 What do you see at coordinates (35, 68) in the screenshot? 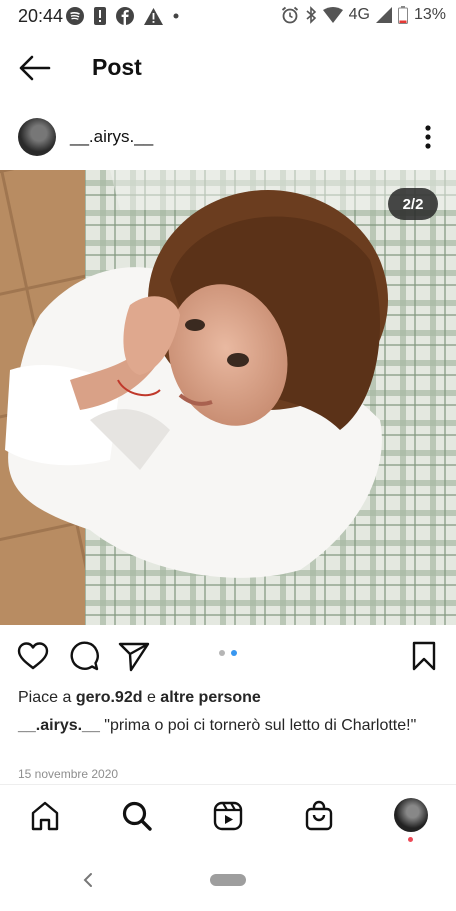
I see `back-arrow-icon` at bounding box center [35, 68].